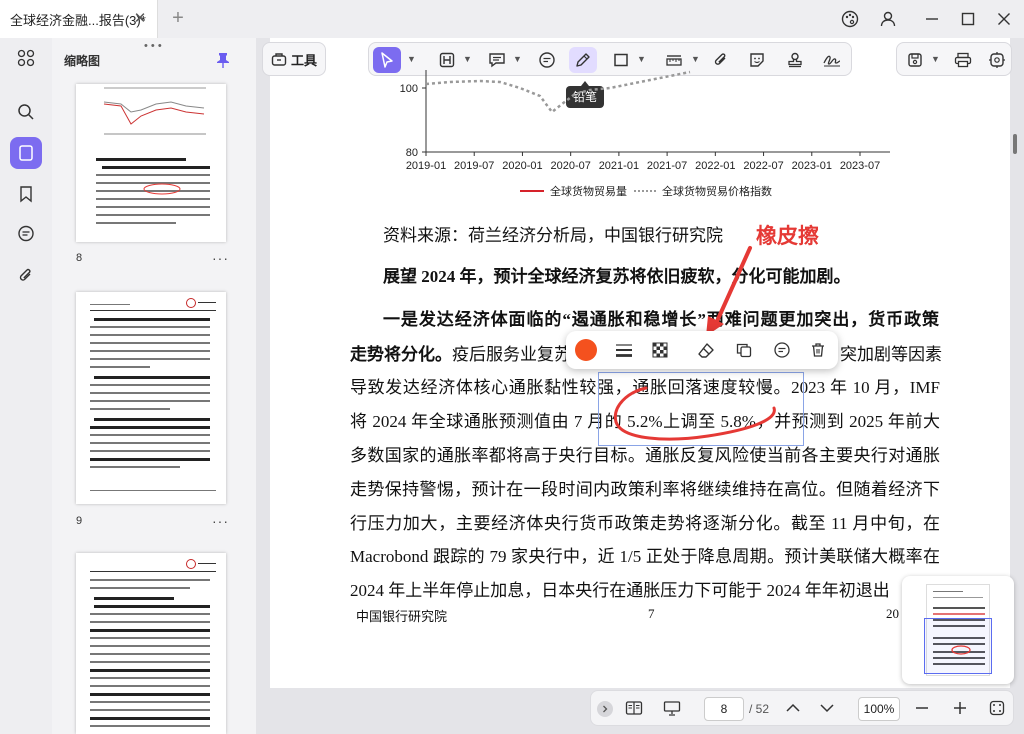 This screenshot has height=734, width=1024. Describe the element at coordinates (793, 708) in the screenshot. I see `previous-page-icon` at that location.